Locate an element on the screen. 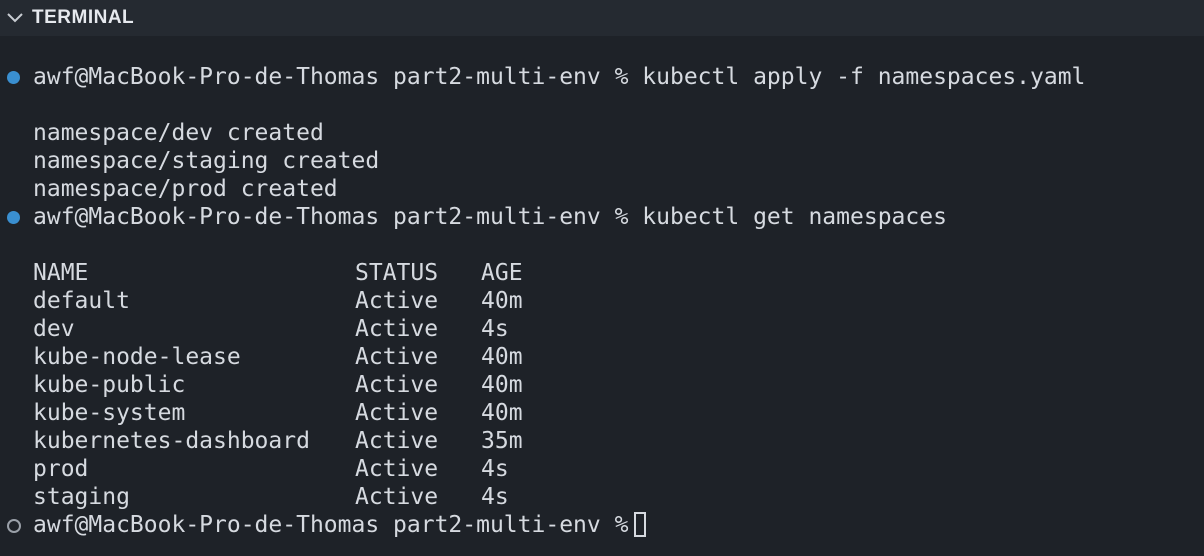  table-row: kube-public Active 40m is located at coordinates (278, 385).